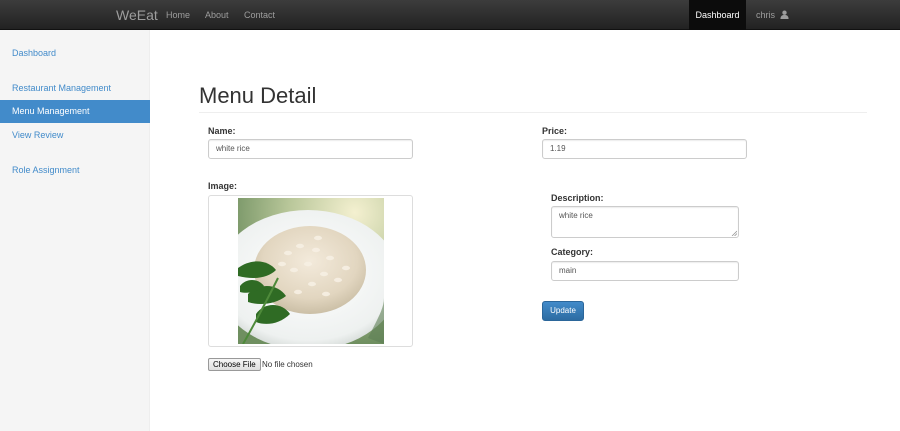 Image resolution: width=900 pixels, height=431 pixels. I want to click on title-divider, so click(533, 112).